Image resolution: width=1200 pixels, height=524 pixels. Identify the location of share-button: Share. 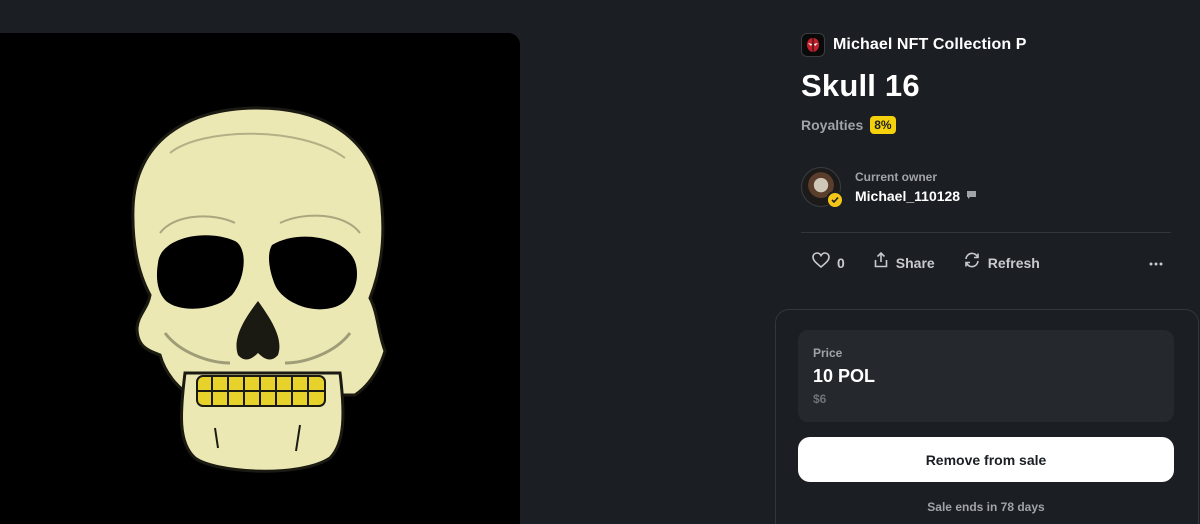
(904, 262).